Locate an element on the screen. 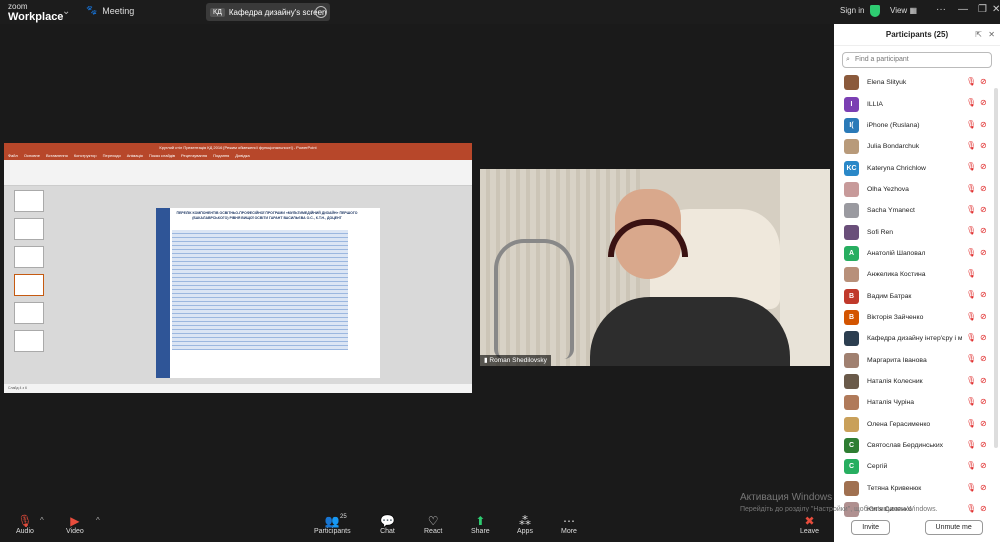  participant-row: Кафедра дизайну інтер'єру і м... 🎙 ⊘ is located at coordinates (914, 338).